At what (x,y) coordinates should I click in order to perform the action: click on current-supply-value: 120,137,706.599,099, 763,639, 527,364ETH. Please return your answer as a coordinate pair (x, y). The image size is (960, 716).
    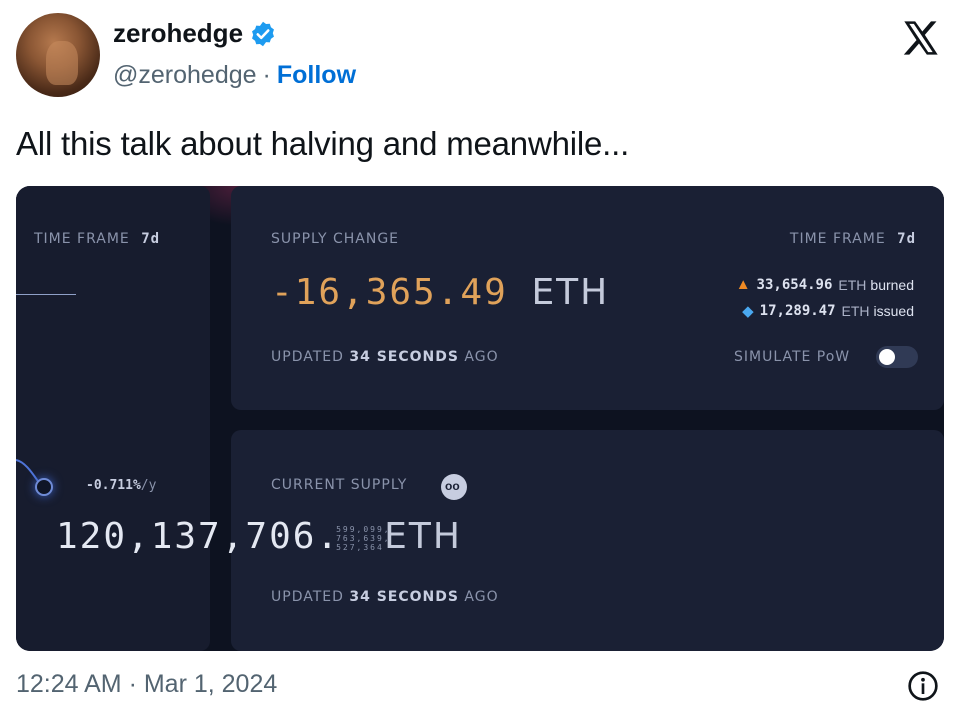
    Looking at the image, I should click on (259, 536).